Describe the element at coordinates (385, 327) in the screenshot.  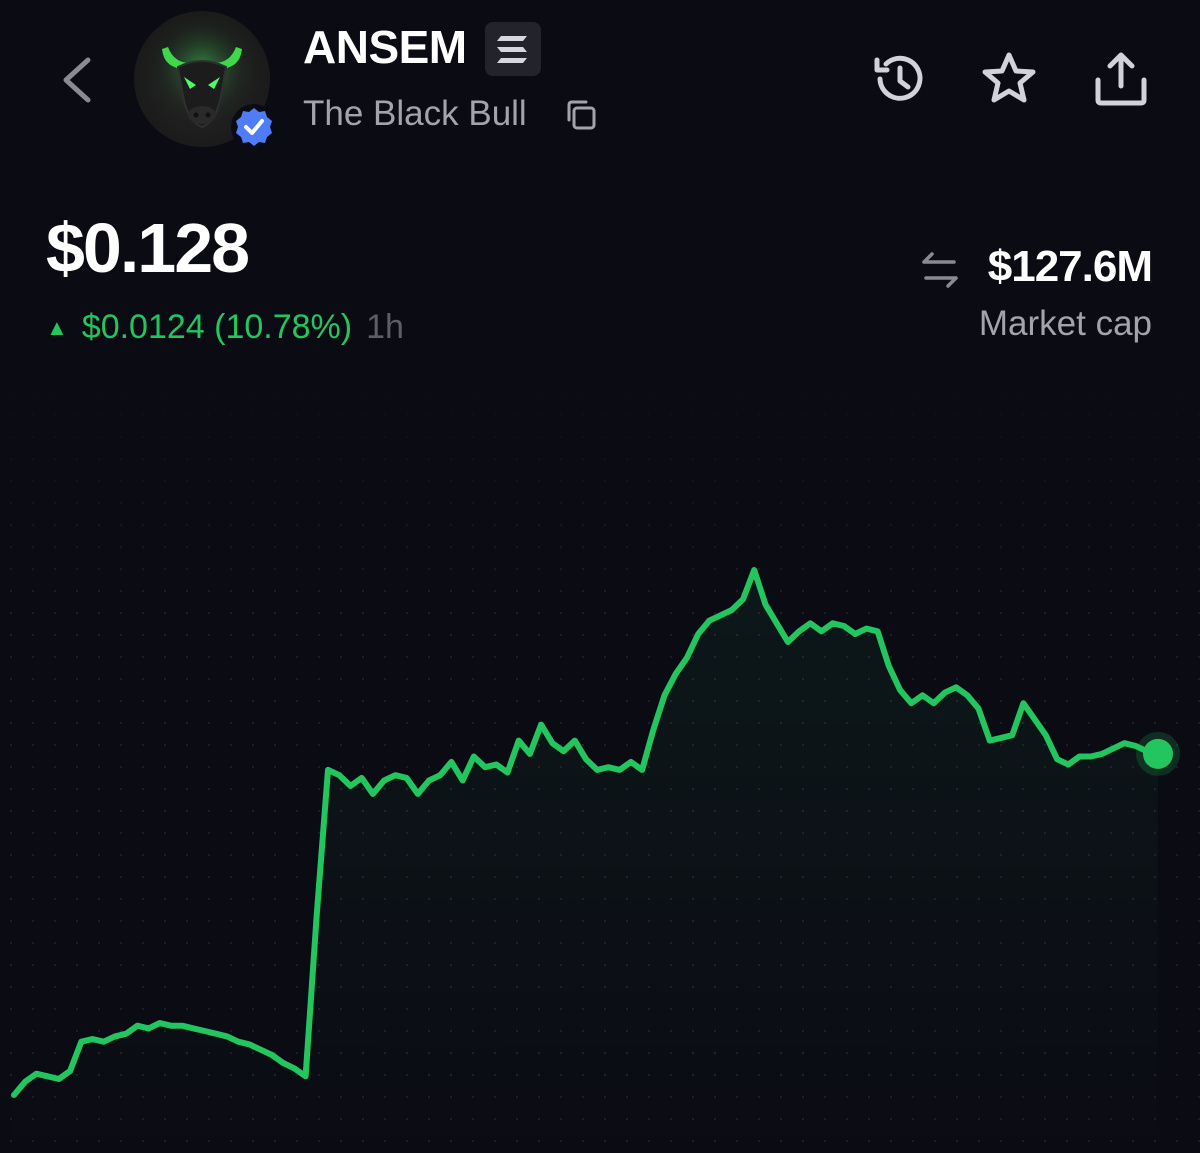
I see `change-period: 1h` at that location.